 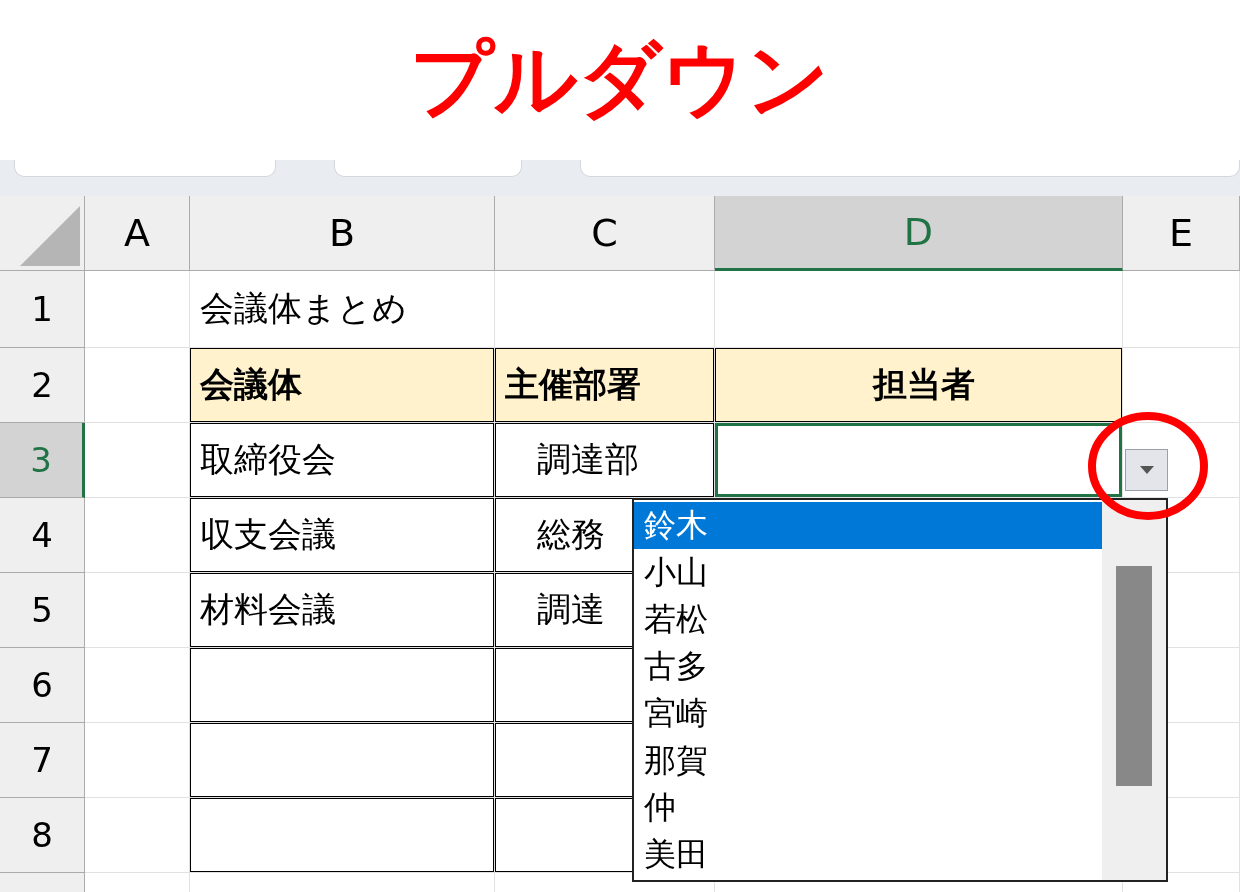 What do you see at coordinates (868, 525) in the screenshot?
I see `dropdown-item: 鈴木` at bounding box center [868, 525].